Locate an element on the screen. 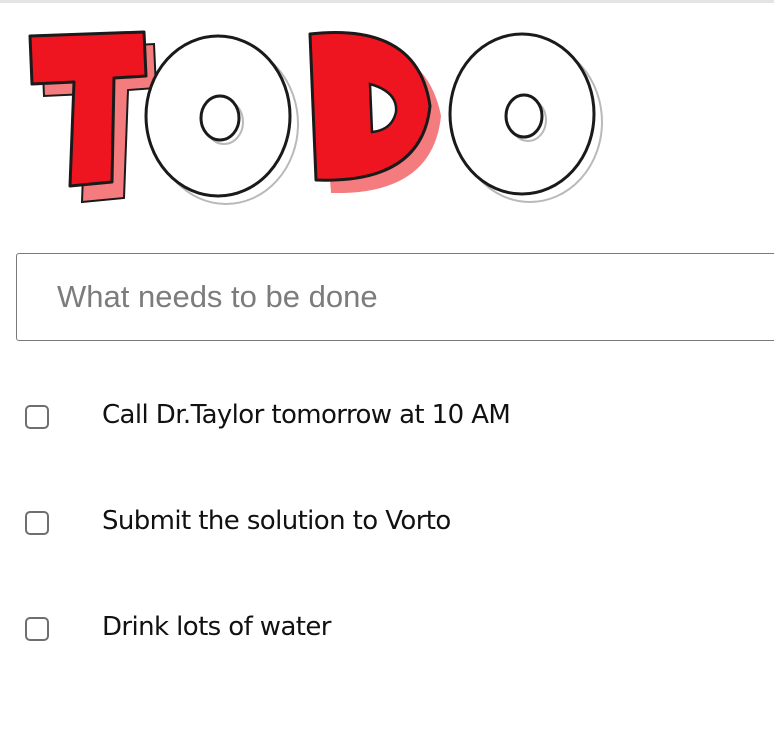 Image resolution: width=774 pixels, height=732 pixels. logo-letter-t is located at coordinates (93, 117).